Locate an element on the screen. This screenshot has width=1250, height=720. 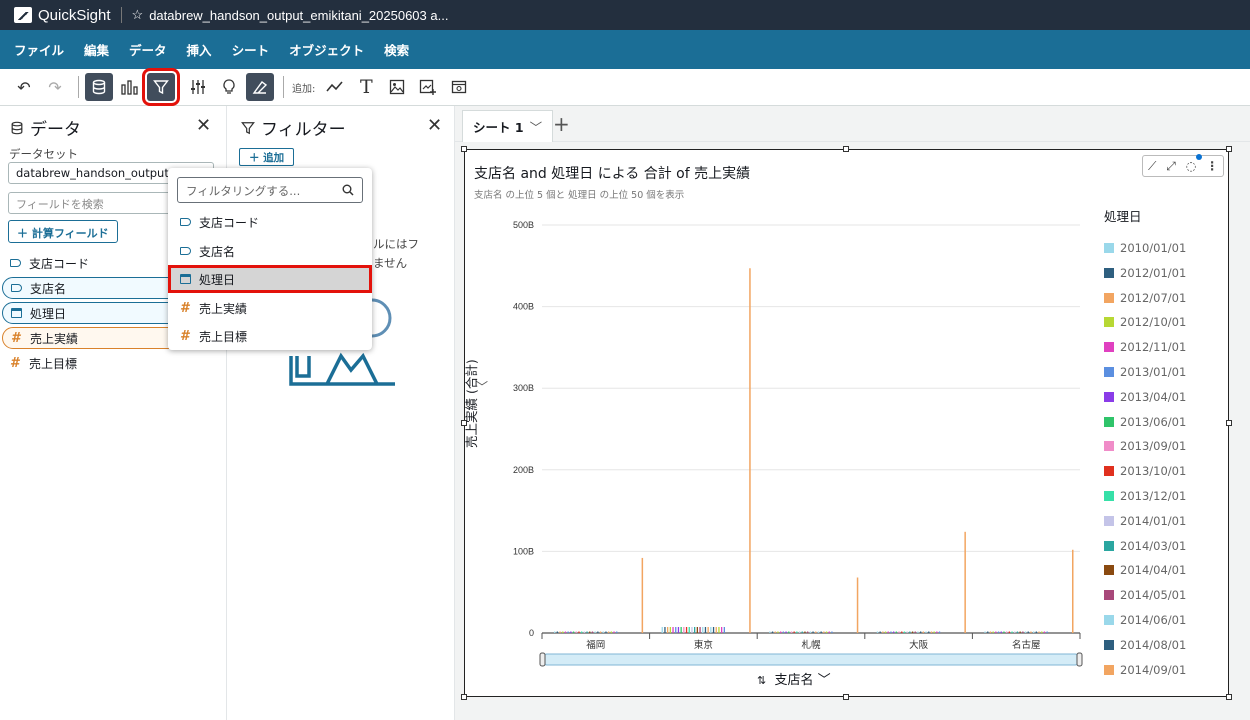
legend-item: 2013/06/01 is located at coordinates (1145, 422).